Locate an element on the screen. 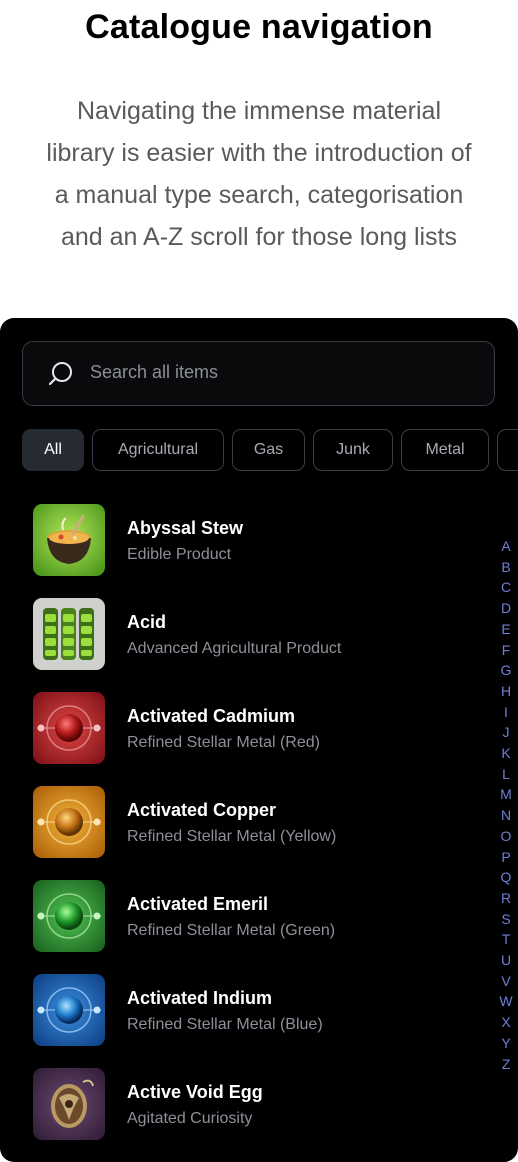  stew-pot-icon is located at coordinates (69, 540).